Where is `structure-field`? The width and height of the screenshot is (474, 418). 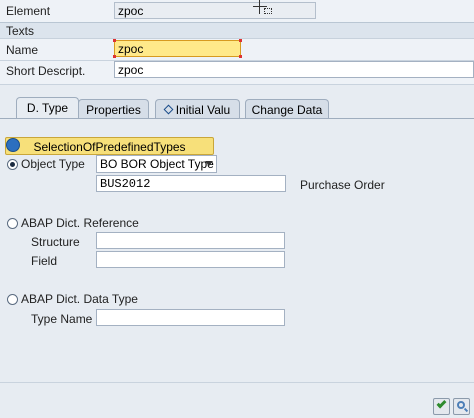
structure-field is located at coordinates (190, 240).